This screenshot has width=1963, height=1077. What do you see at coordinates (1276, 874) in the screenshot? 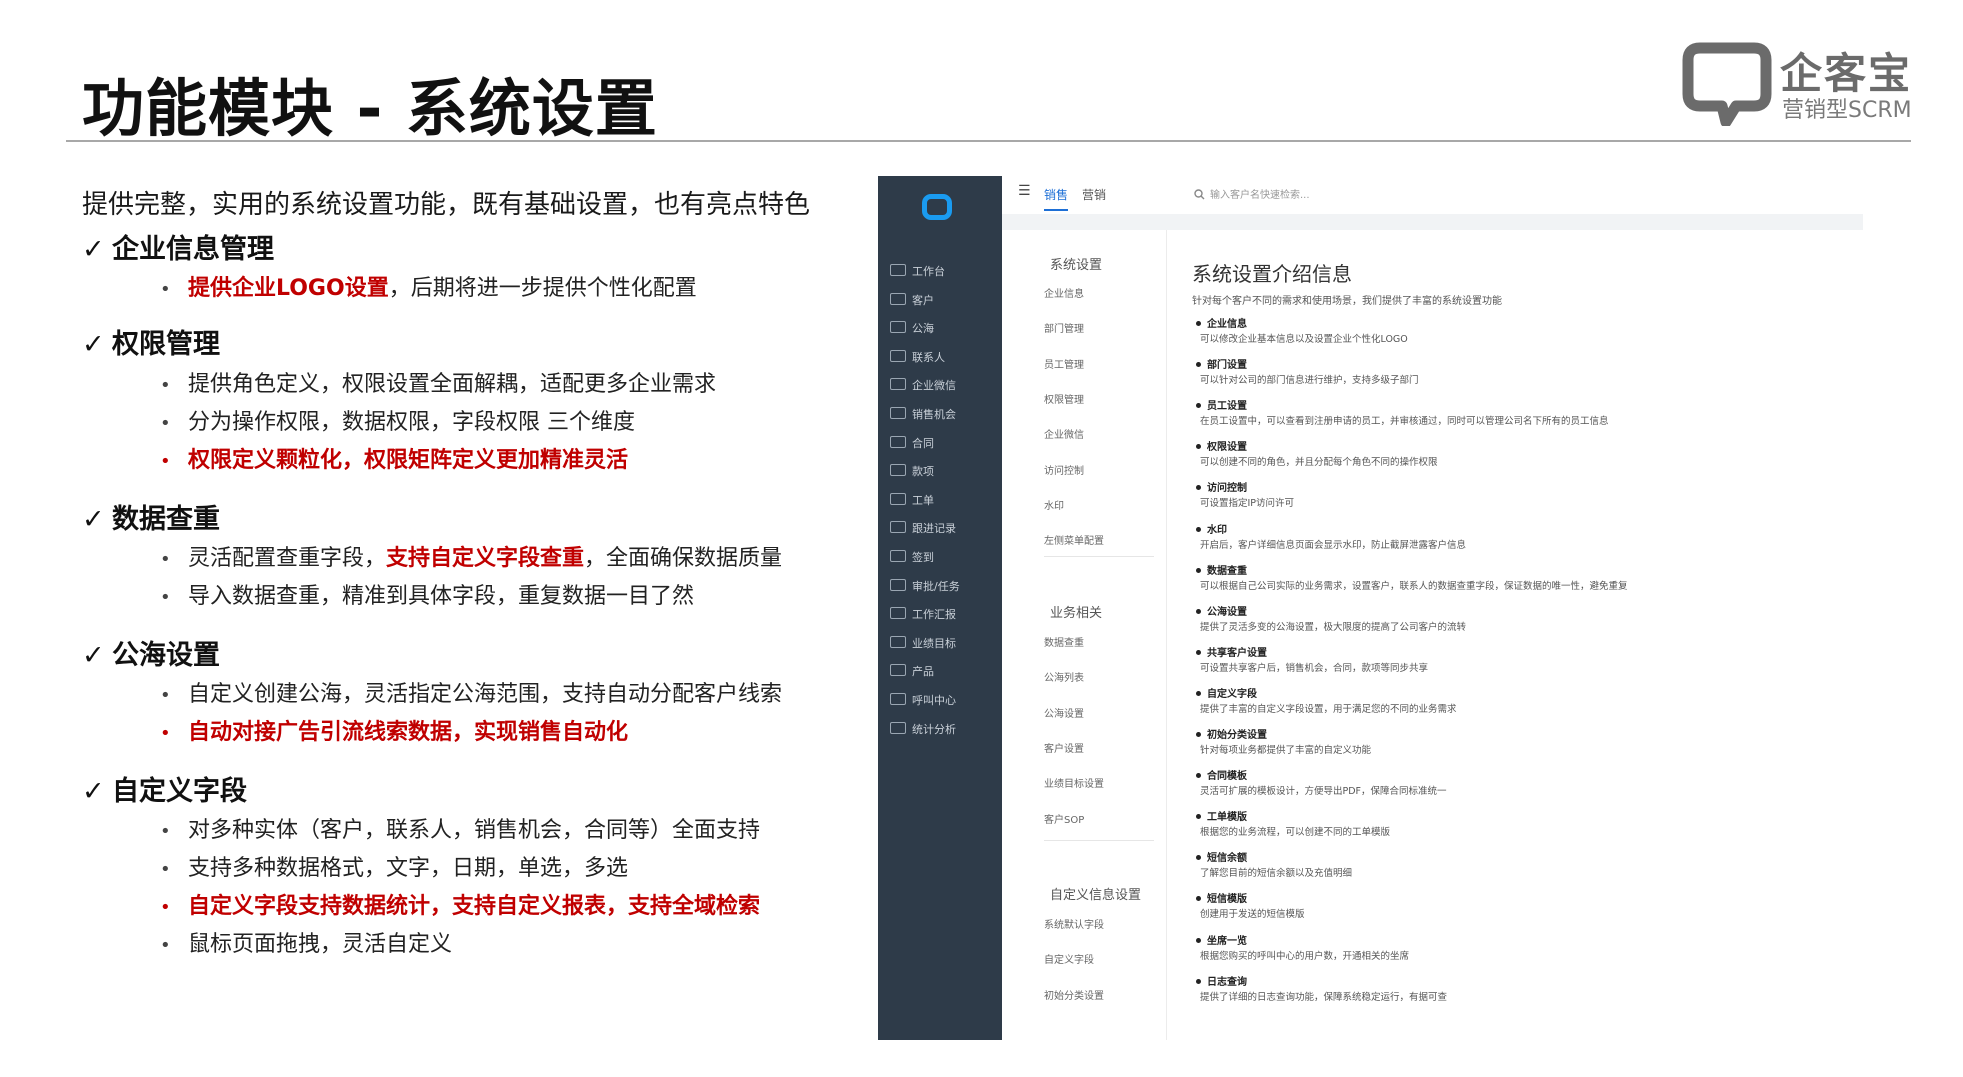
I see `detail-item-description: 了解您目前的短信余额以及充值明细` at bounding box center [1276, 874].